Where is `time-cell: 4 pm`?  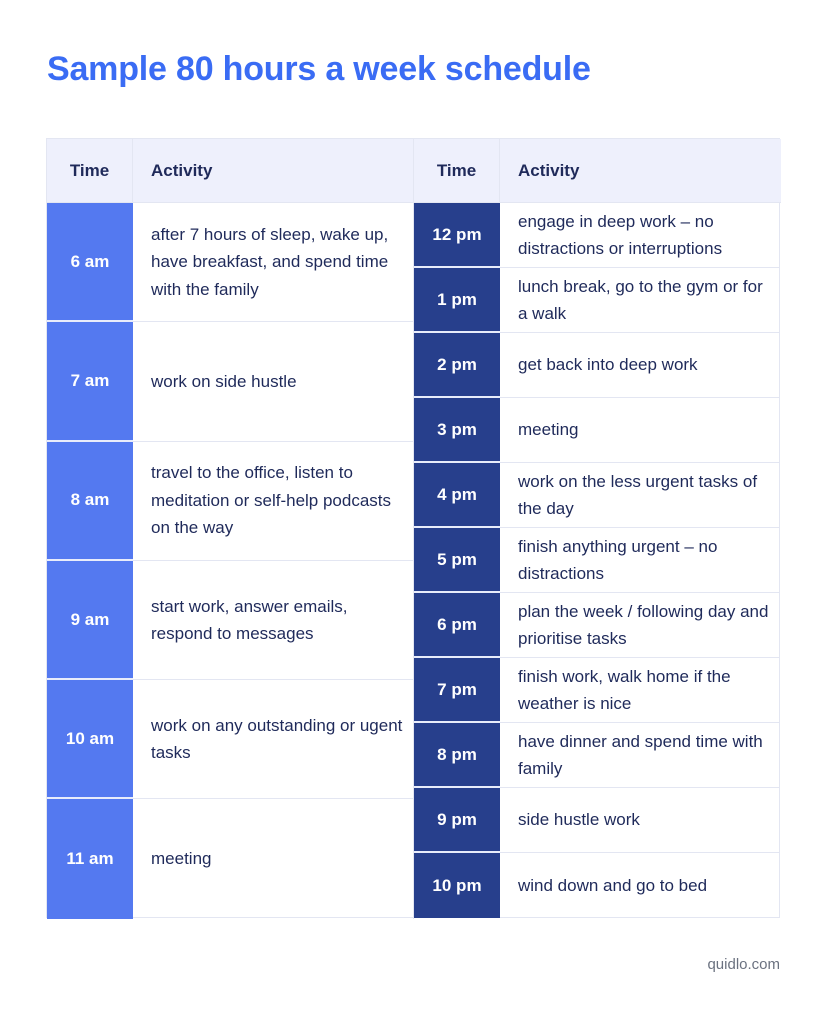
time-cell: 4 pm is located at coordinates (457, 495).